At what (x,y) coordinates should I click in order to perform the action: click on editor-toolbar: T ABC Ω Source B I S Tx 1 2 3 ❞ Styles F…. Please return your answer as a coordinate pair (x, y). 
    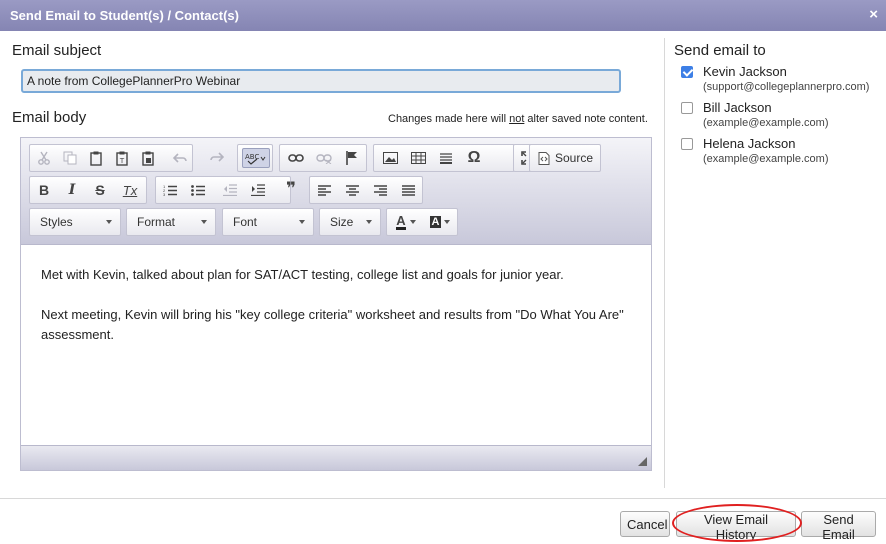
    Looking at the image, I should click on (336, 191).